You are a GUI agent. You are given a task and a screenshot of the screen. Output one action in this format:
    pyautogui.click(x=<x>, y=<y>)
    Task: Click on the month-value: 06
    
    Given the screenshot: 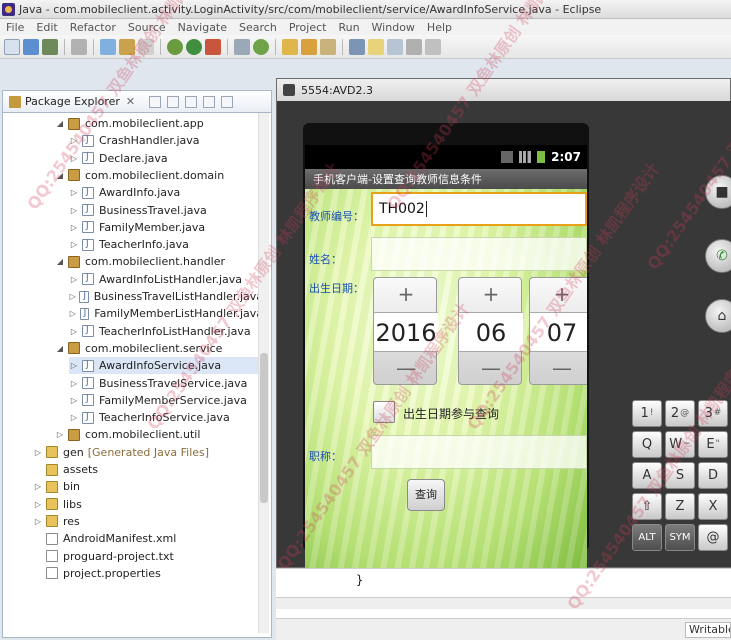 What is the action you would take?
    pyautogui.click(x=491, y=332)
    